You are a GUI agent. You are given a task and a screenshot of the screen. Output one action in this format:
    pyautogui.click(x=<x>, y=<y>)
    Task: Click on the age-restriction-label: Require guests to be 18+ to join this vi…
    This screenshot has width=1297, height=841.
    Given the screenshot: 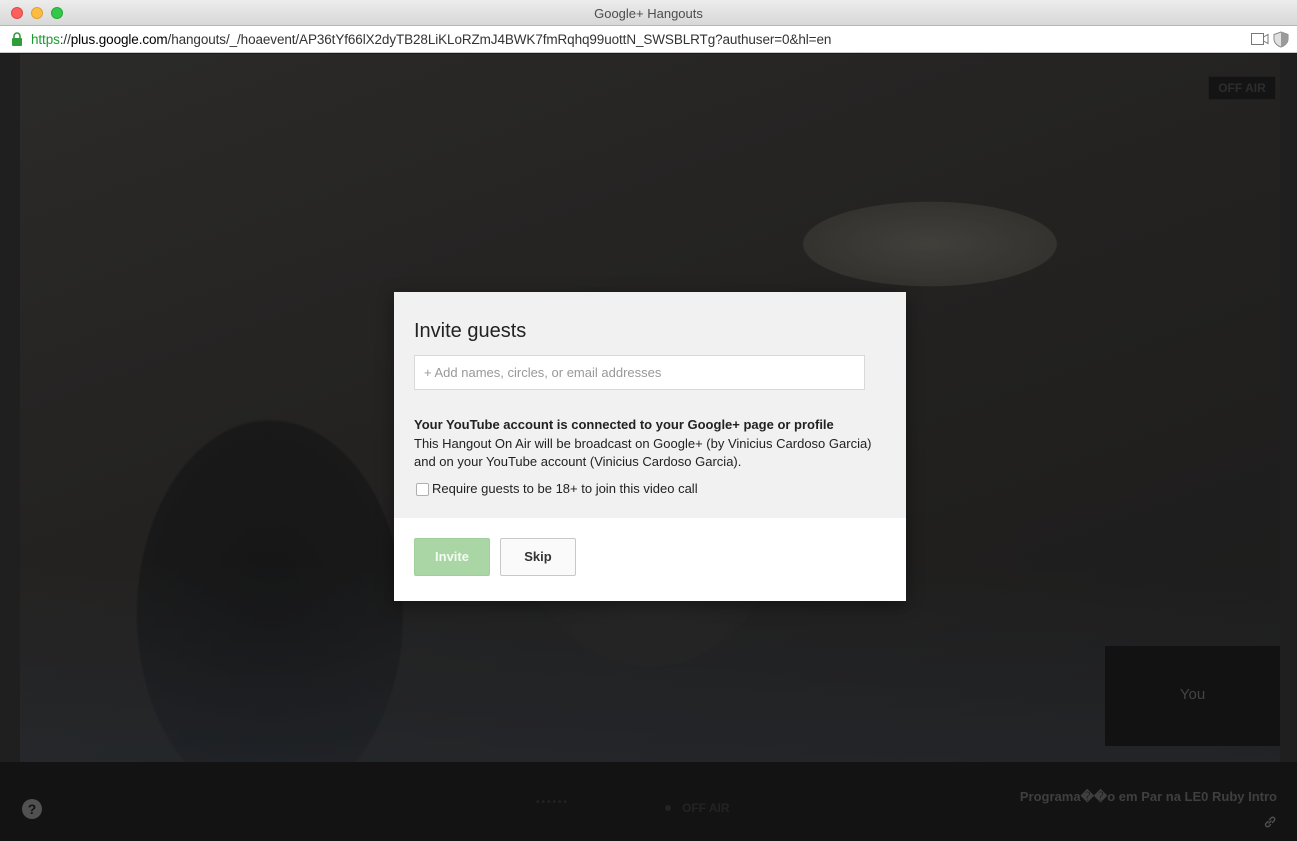 What is the action you would take?
    pyautogui.click(x=565, y=488)
    